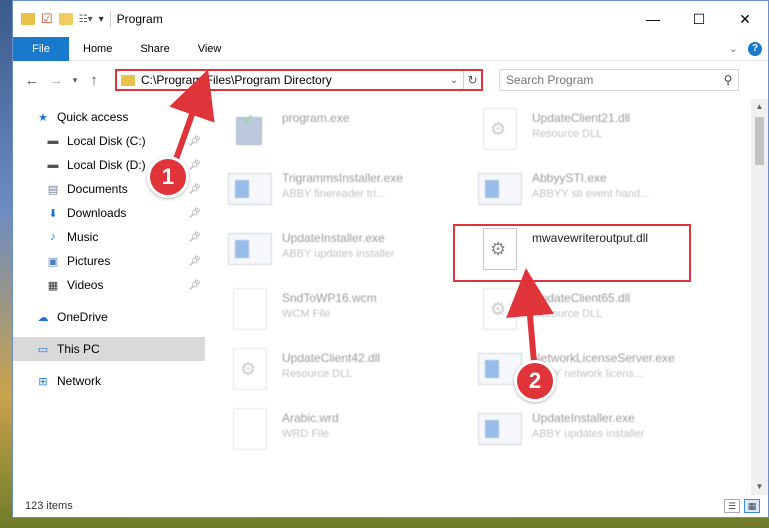  Describe the element at coordinates (331, 358) in the screenshot. I see `file-name: UpdateClient42.dll` at that location.